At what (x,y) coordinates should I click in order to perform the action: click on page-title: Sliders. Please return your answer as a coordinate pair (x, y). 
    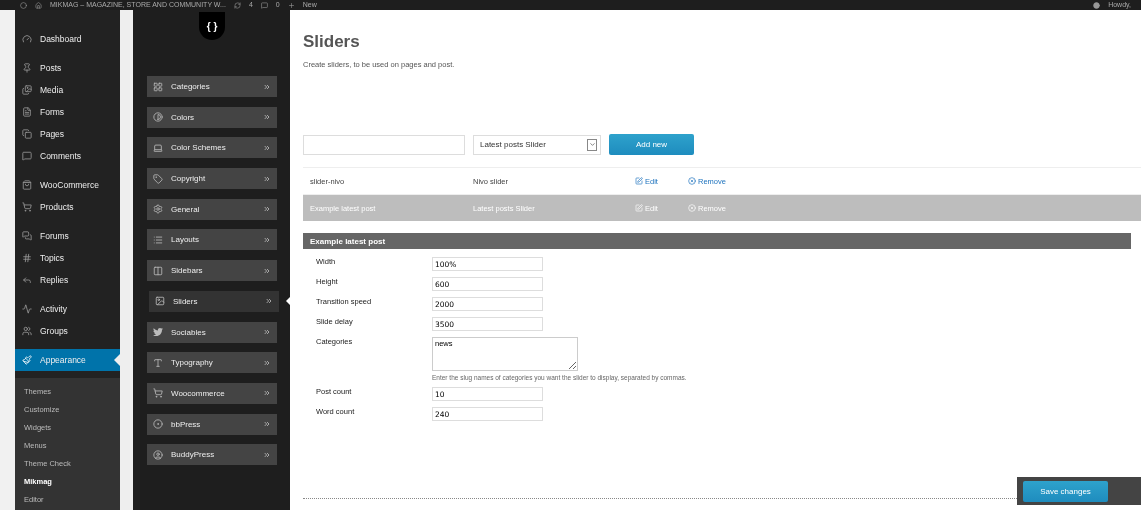
    Looking at the image, I should click on (332, 42).